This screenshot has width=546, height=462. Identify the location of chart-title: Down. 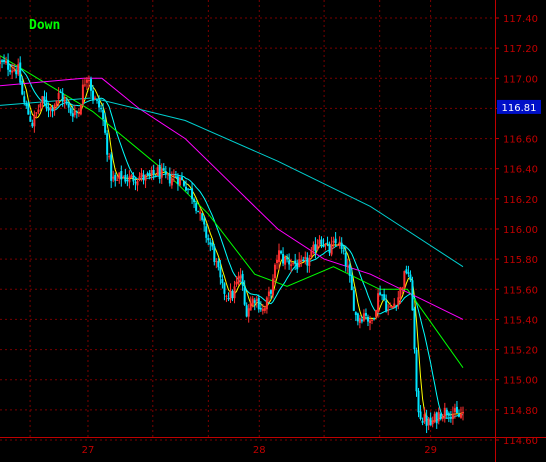
(44, 25).